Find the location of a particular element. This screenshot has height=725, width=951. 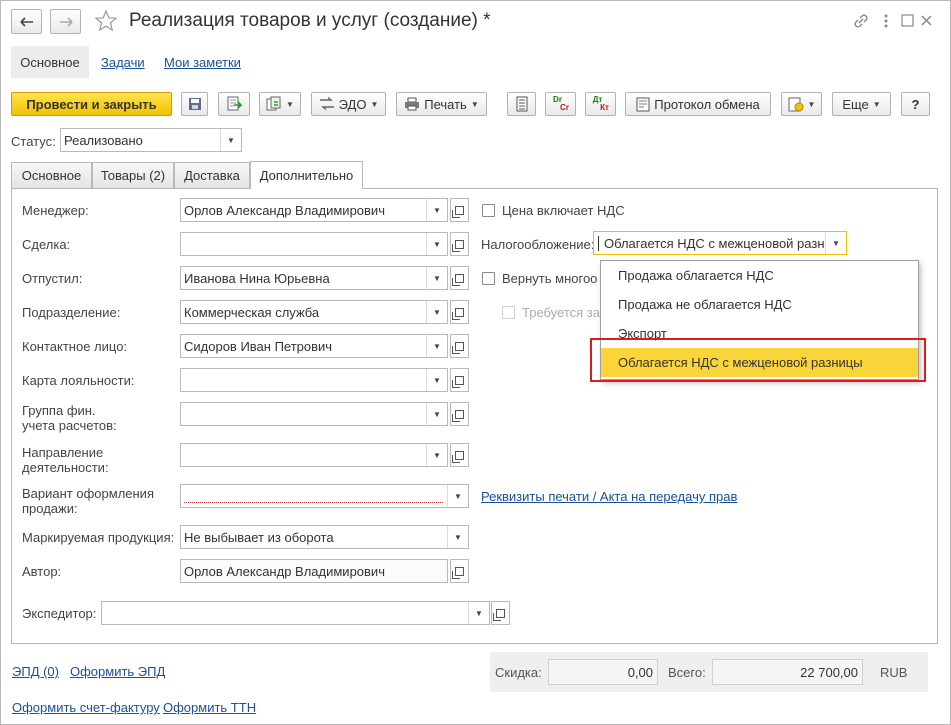

create-based-on-button: ▼ is located at coordinates (280, 104).